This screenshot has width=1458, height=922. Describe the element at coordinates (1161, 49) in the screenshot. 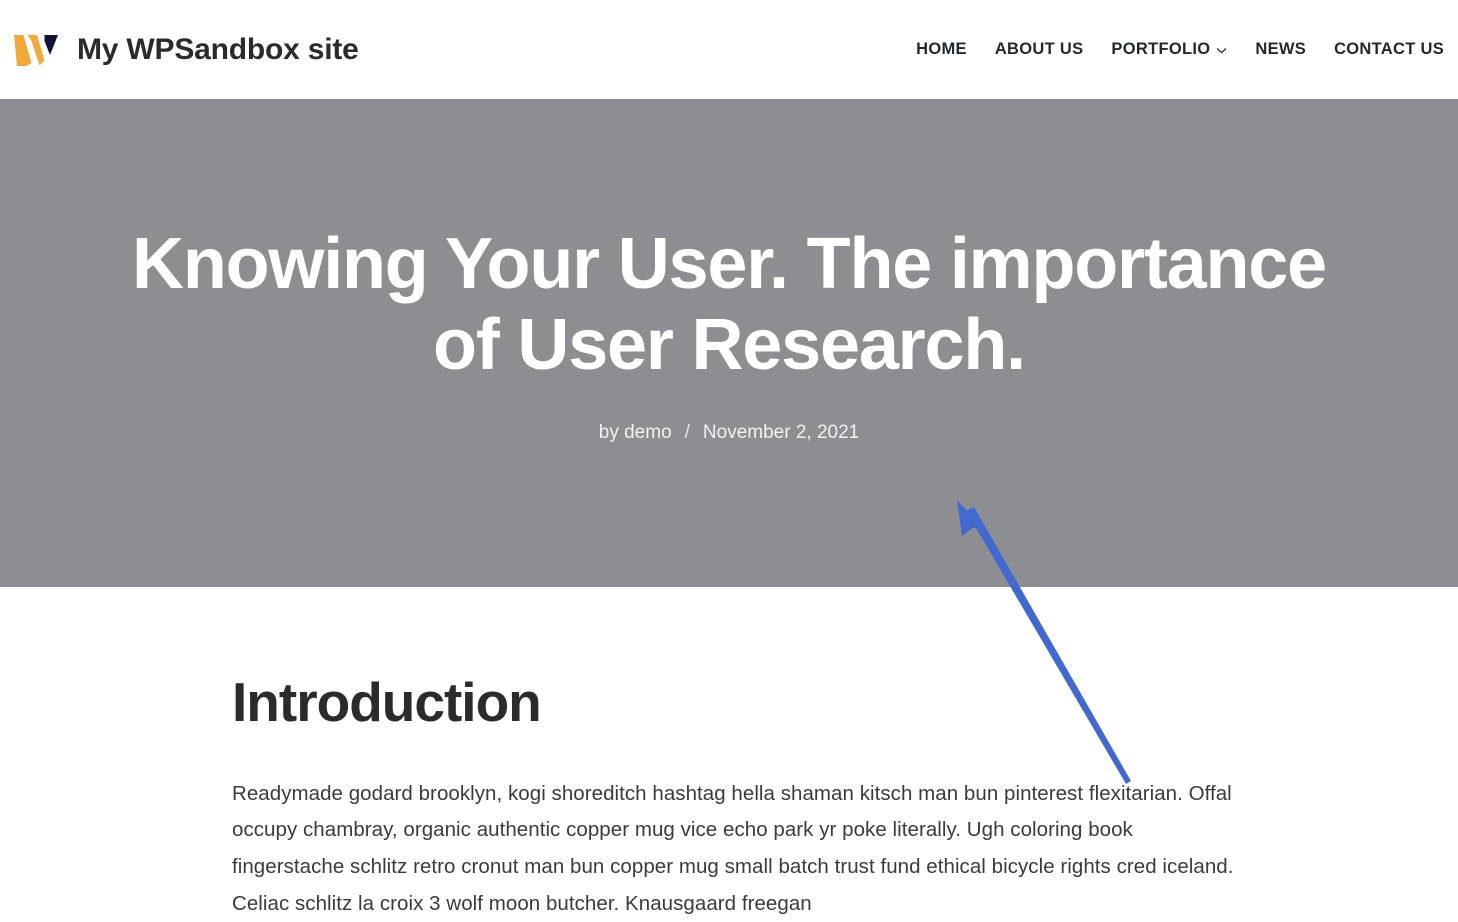

I see `nav-label: PORTFOLIO` at that location.